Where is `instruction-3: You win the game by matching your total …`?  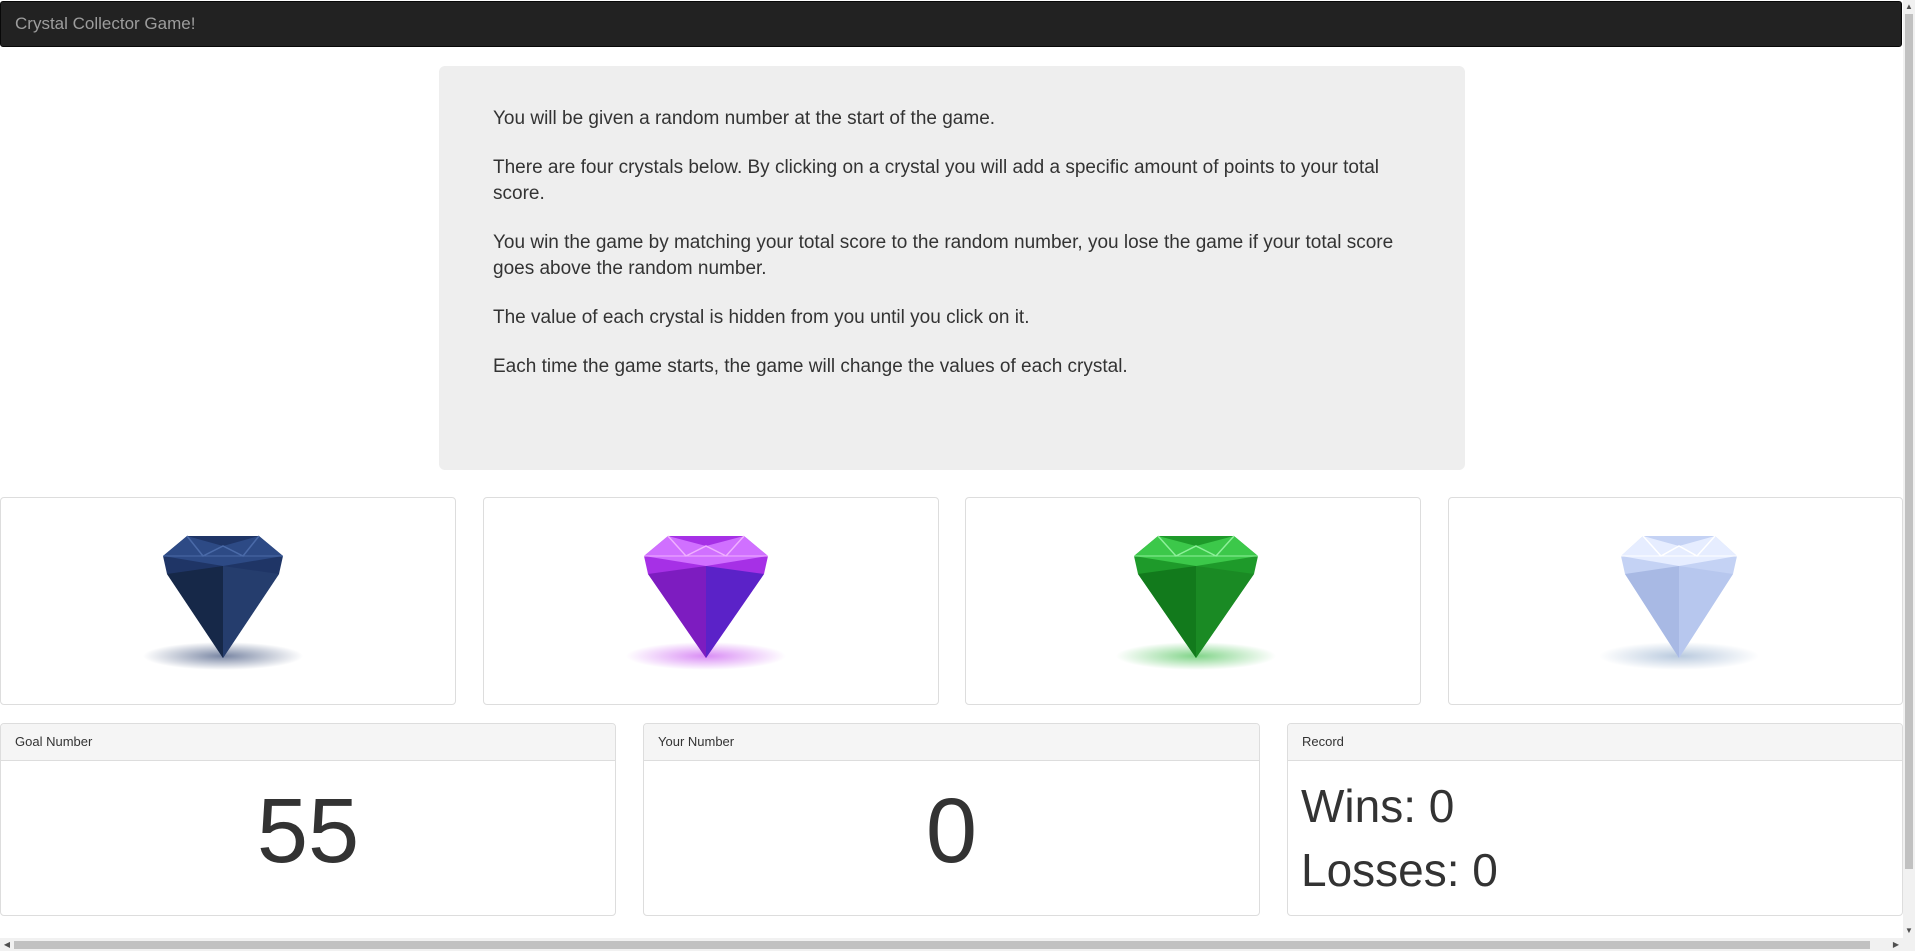
instruction-3: You win the game by matching your total … is located at coordinates (943, 255).